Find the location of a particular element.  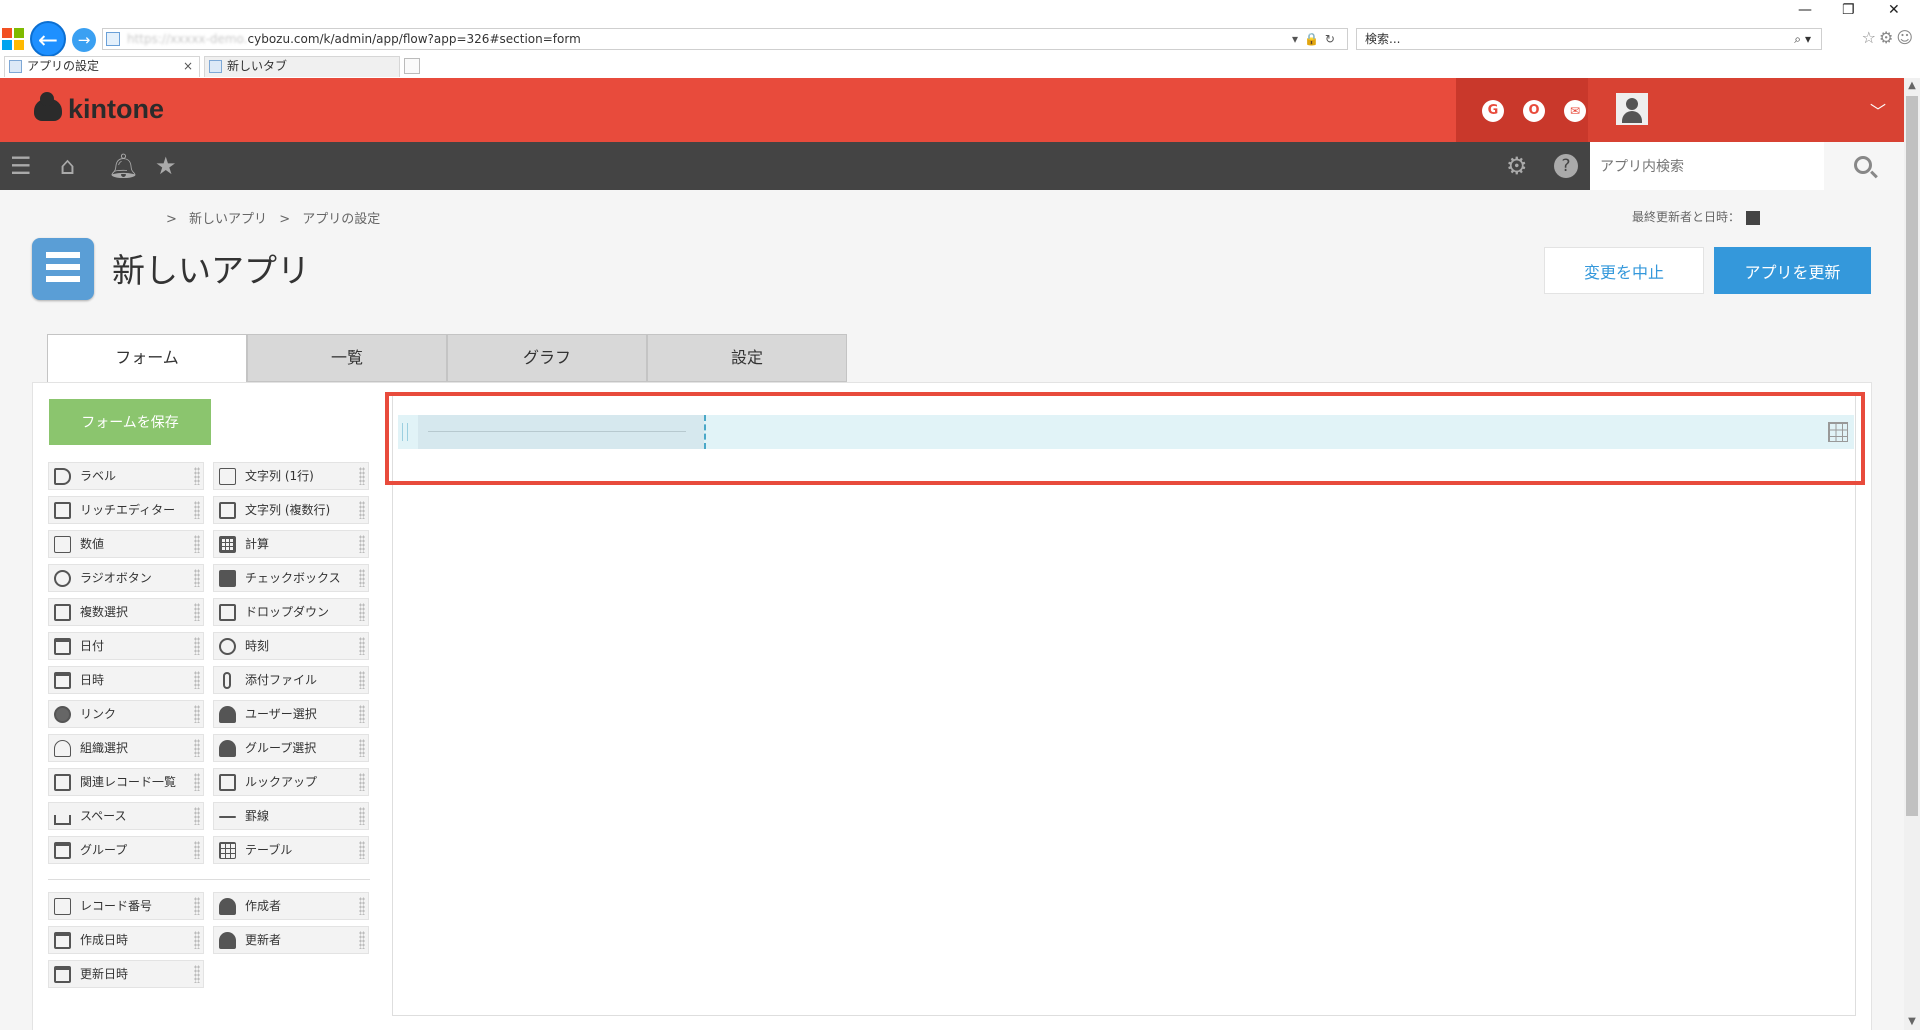

palette-org-select: 組織選択 is located at coordinates (126, 748).